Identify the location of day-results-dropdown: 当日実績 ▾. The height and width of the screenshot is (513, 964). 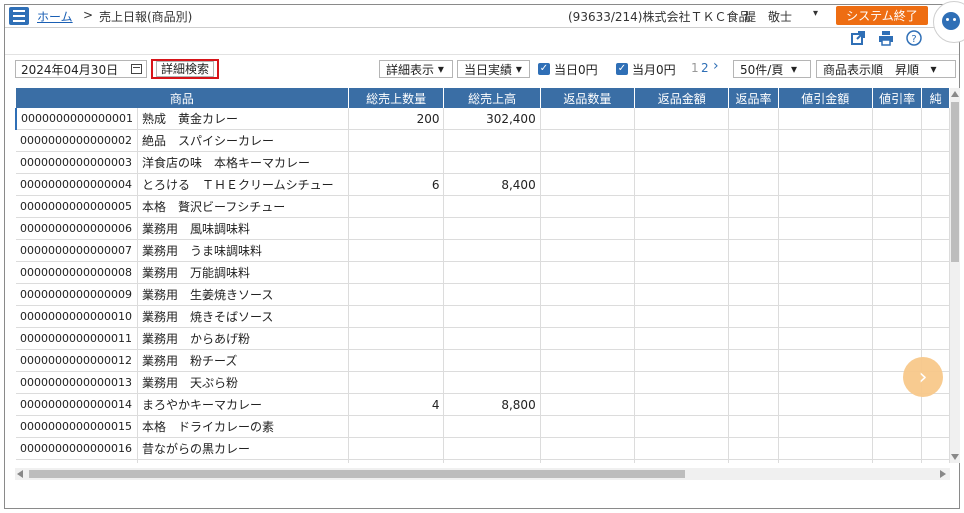
(493, 69).